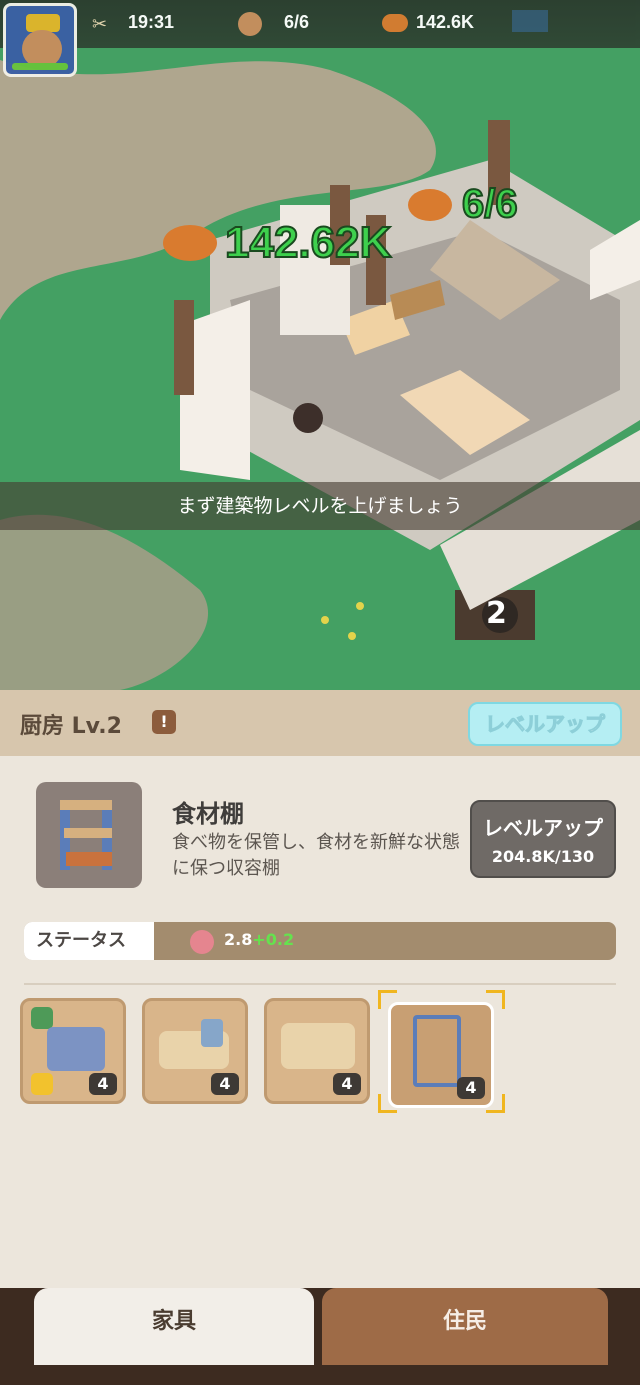 This screenshot has width=640, height=1385. What do you see at coordinates (202, 942) in the screenshot?
I see `stomach-icon` at bounding box center [202, 942].